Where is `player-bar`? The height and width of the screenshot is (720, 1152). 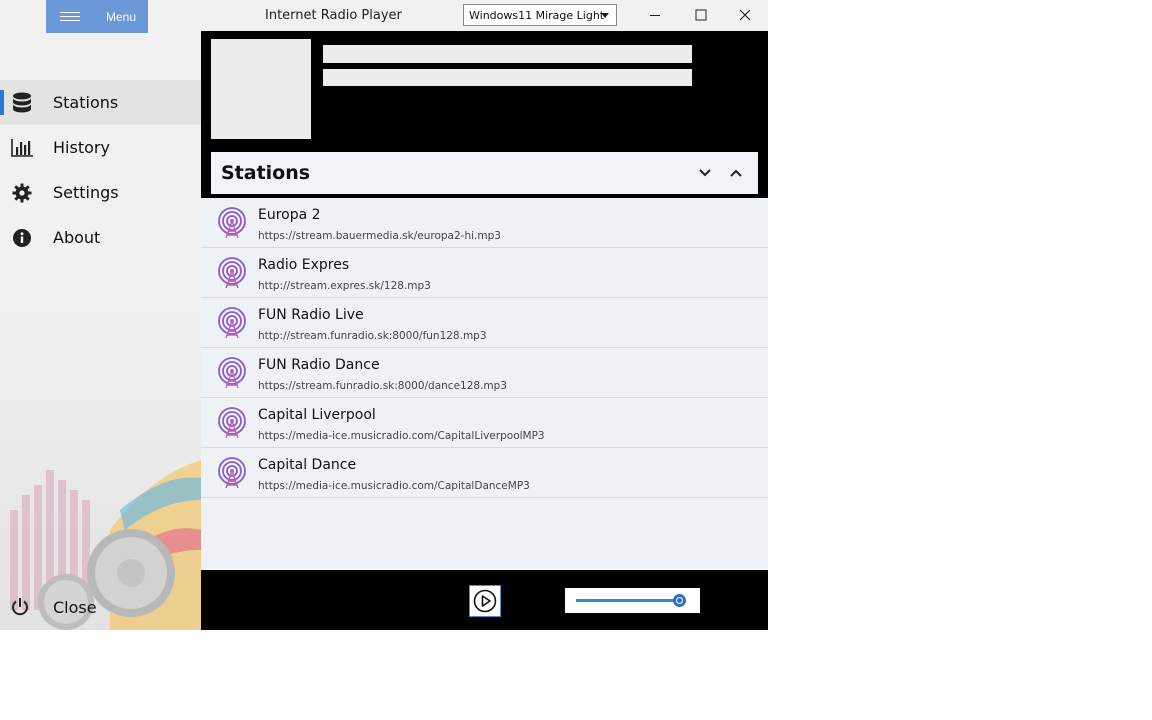 player-bar is located at coordinates (484, 600).